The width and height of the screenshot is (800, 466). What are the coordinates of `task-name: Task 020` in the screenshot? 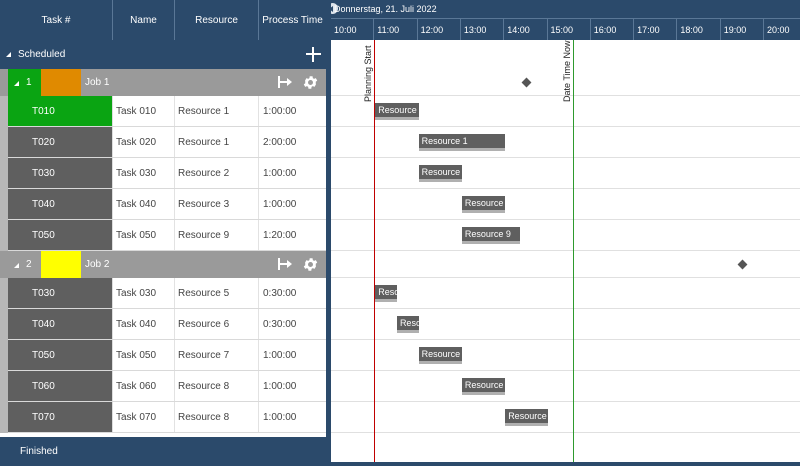 It's located at (136, 142).